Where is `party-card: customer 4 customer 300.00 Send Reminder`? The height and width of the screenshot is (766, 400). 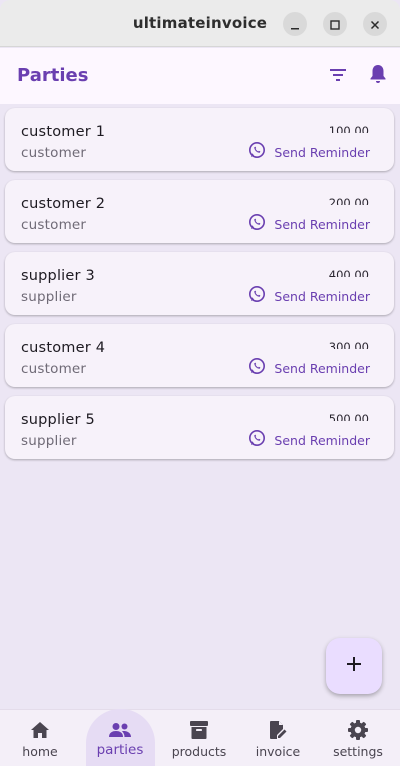
party-card: customer 4 customer 300.00 Send Reminder is located at coordinates (199, 355).